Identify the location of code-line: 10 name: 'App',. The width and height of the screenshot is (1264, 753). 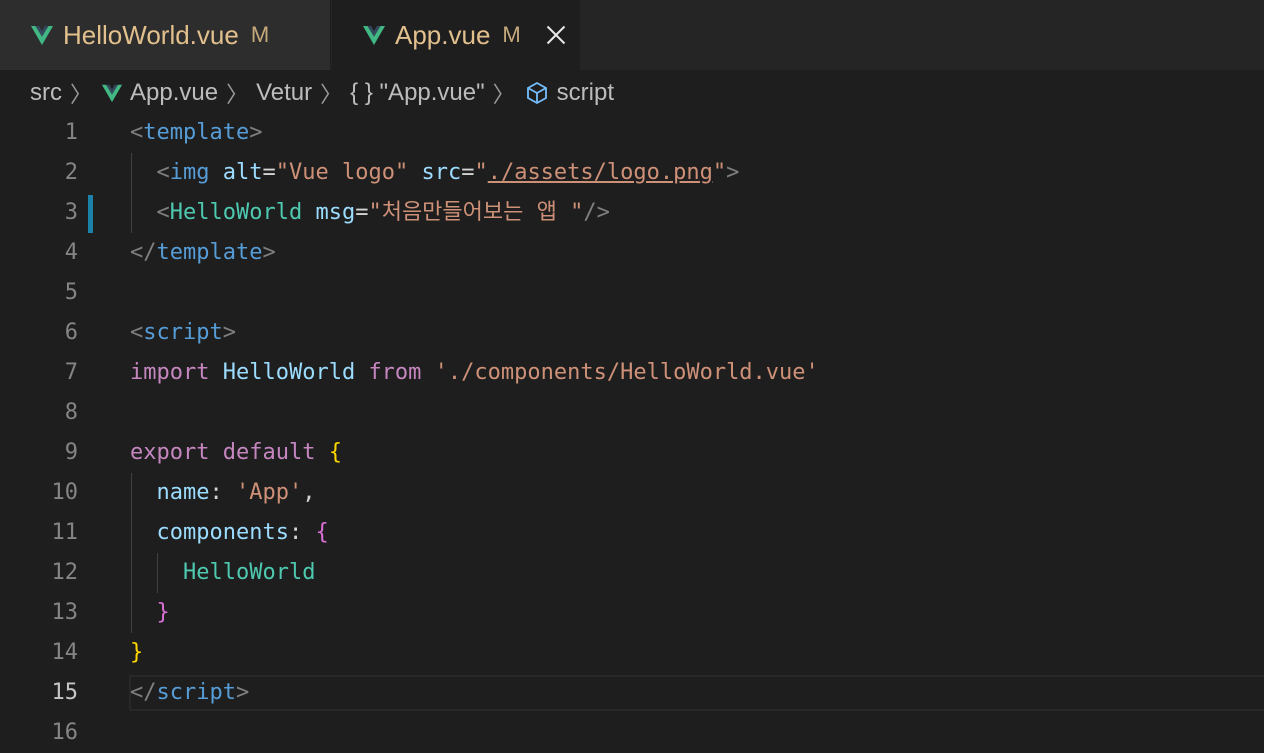
(632, 493).